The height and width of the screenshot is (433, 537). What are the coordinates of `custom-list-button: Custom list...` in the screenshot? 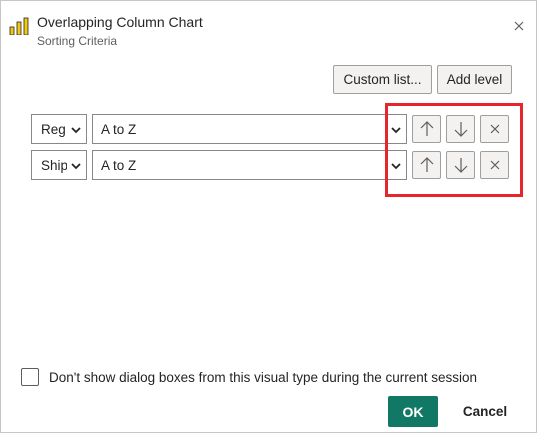 It's located at (382, 79).